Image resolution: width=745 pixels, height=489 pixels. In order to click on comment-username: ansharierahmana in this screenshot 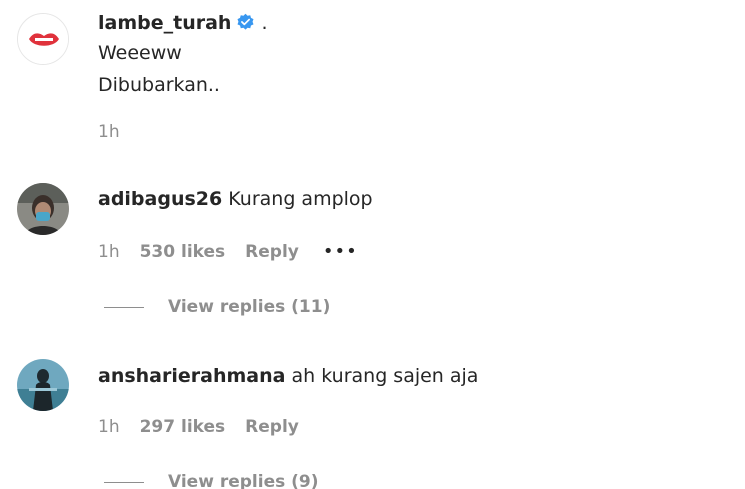, I will do `click(191, 376)`.